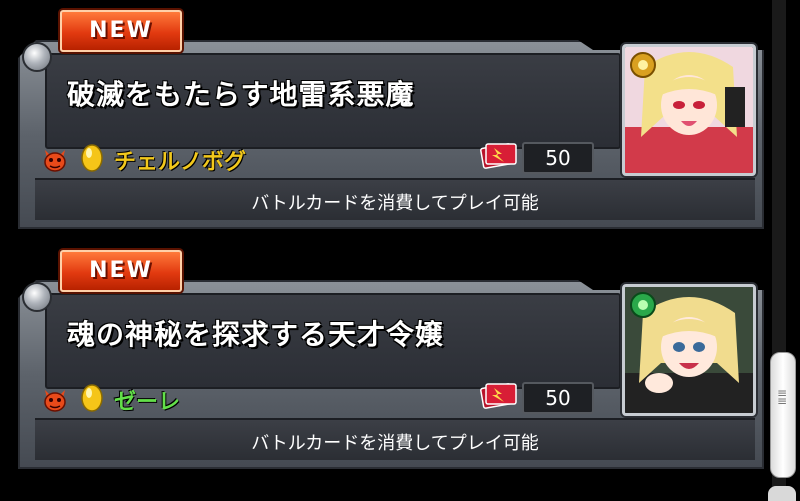  What do you see at coordinates (147, 402) in the screenshot?
I see `monster-name: ゼーレ` at bounding box center [147, 402].